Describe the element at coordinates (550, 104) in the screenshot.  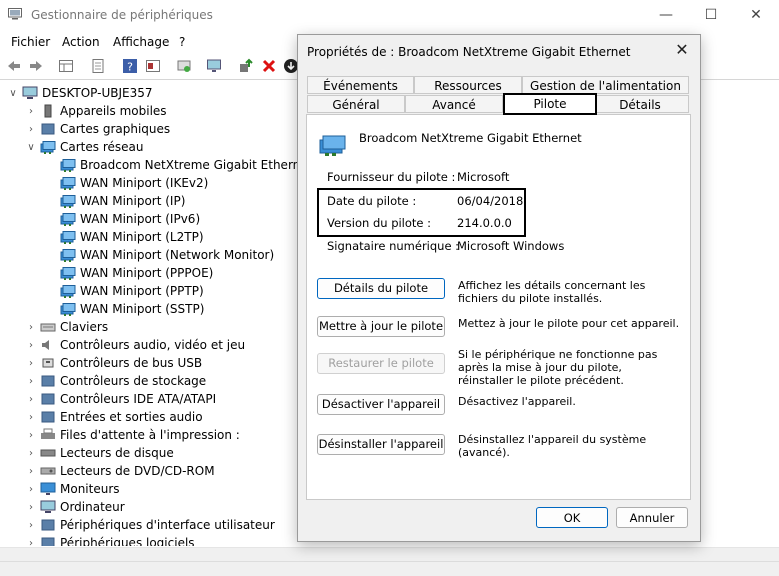
I see `tab-pilote: Pilote` at that location.